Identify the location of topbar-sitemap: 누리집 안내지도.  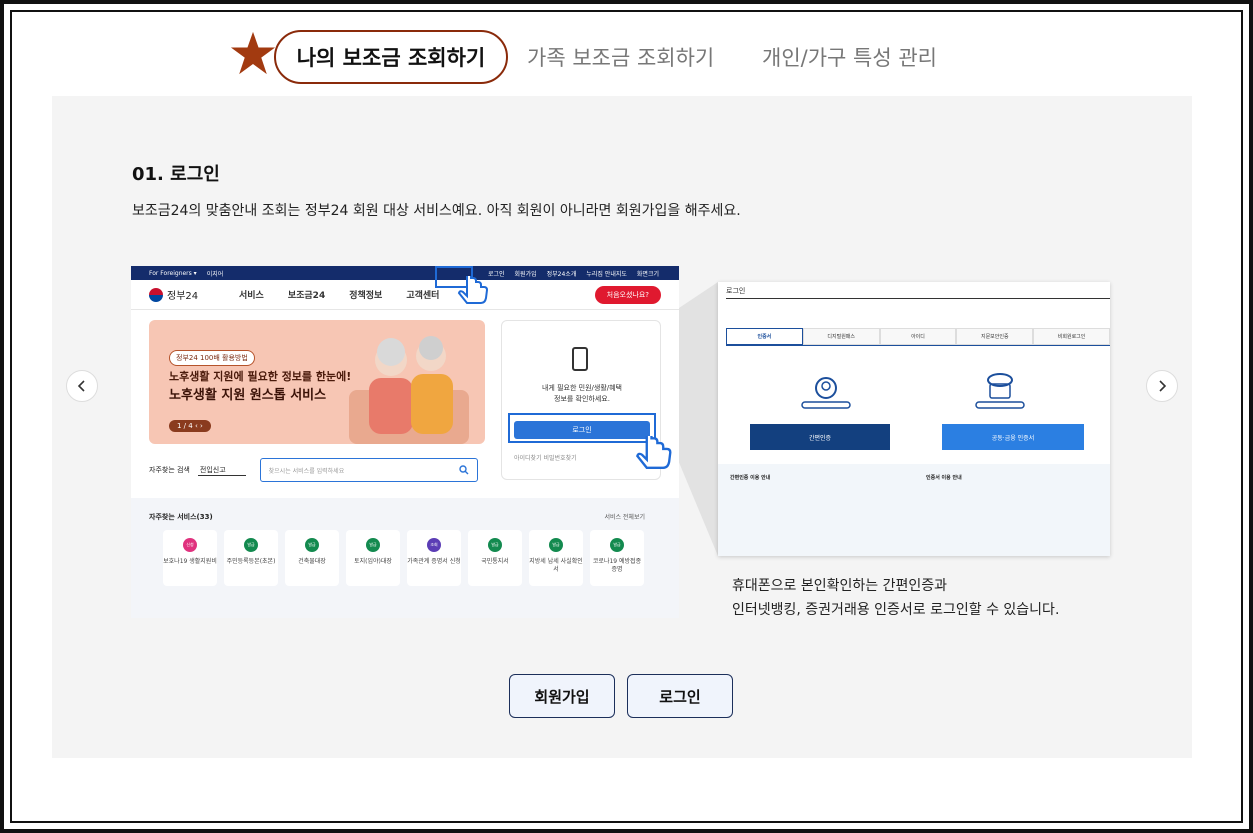
(606, 274).